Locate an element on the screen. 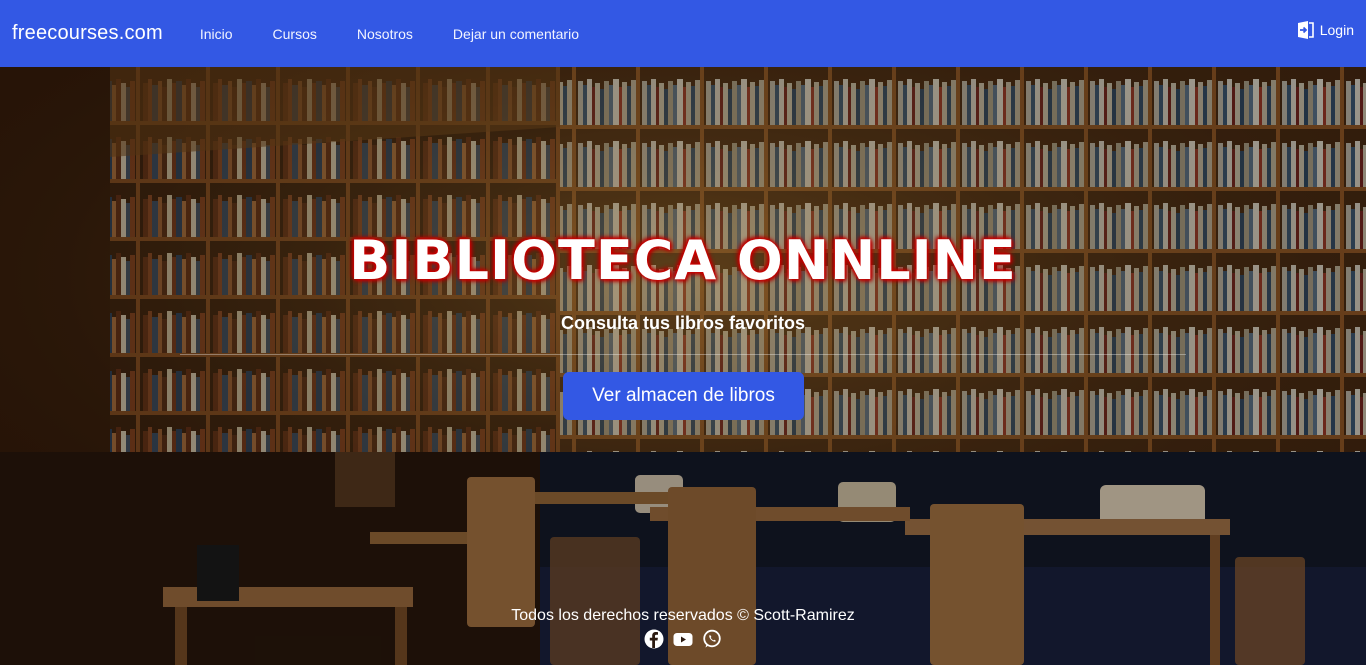 The width and height of the screenshot is (1366, 665). nav-link-dejar-comentario: Dejar un comentario is located at coordinates (516, 34).